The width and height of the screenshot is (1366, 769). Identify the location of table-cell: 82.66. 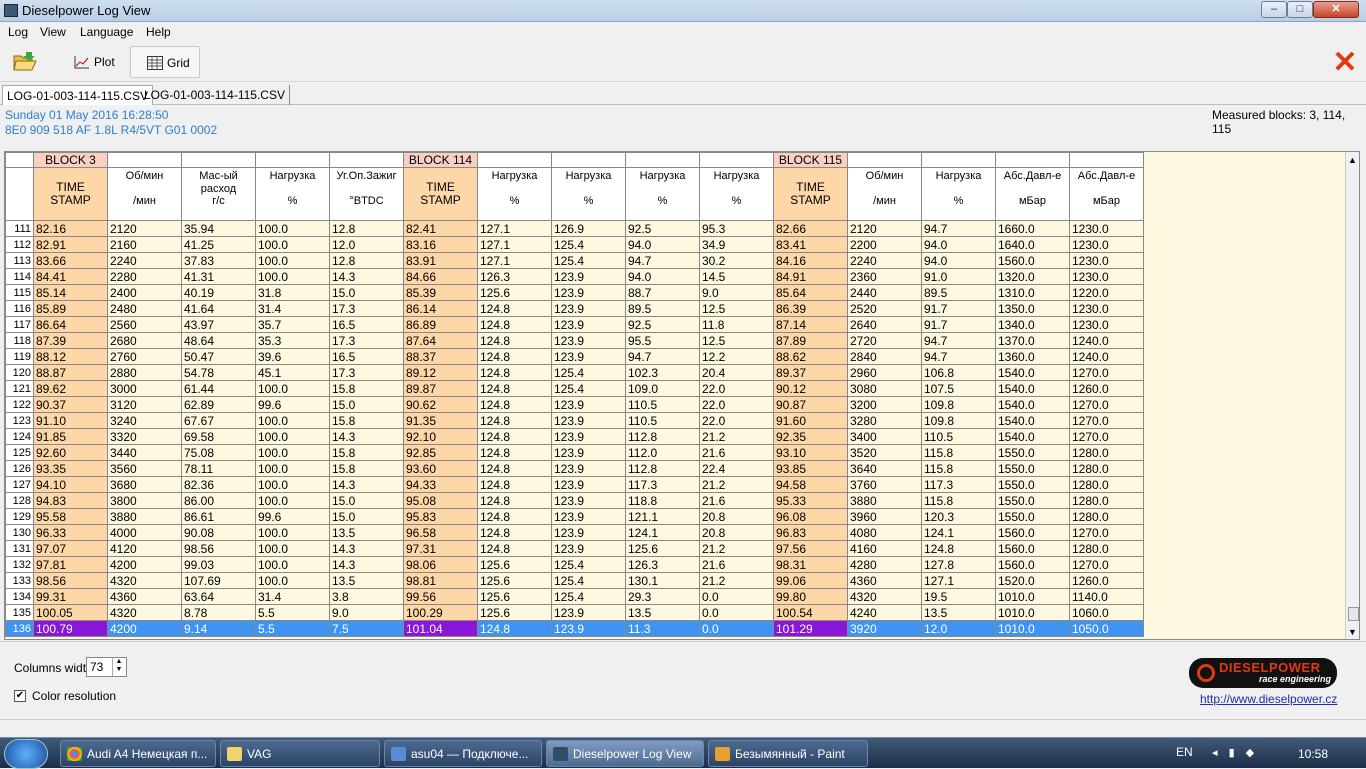
(810, 228).